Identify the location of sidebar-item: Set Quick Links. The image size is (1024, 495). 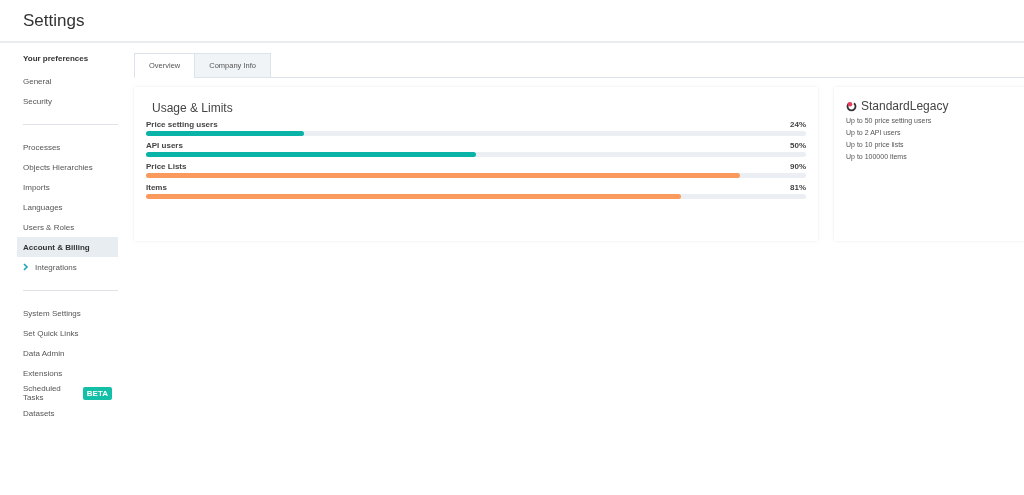
(67, 333).